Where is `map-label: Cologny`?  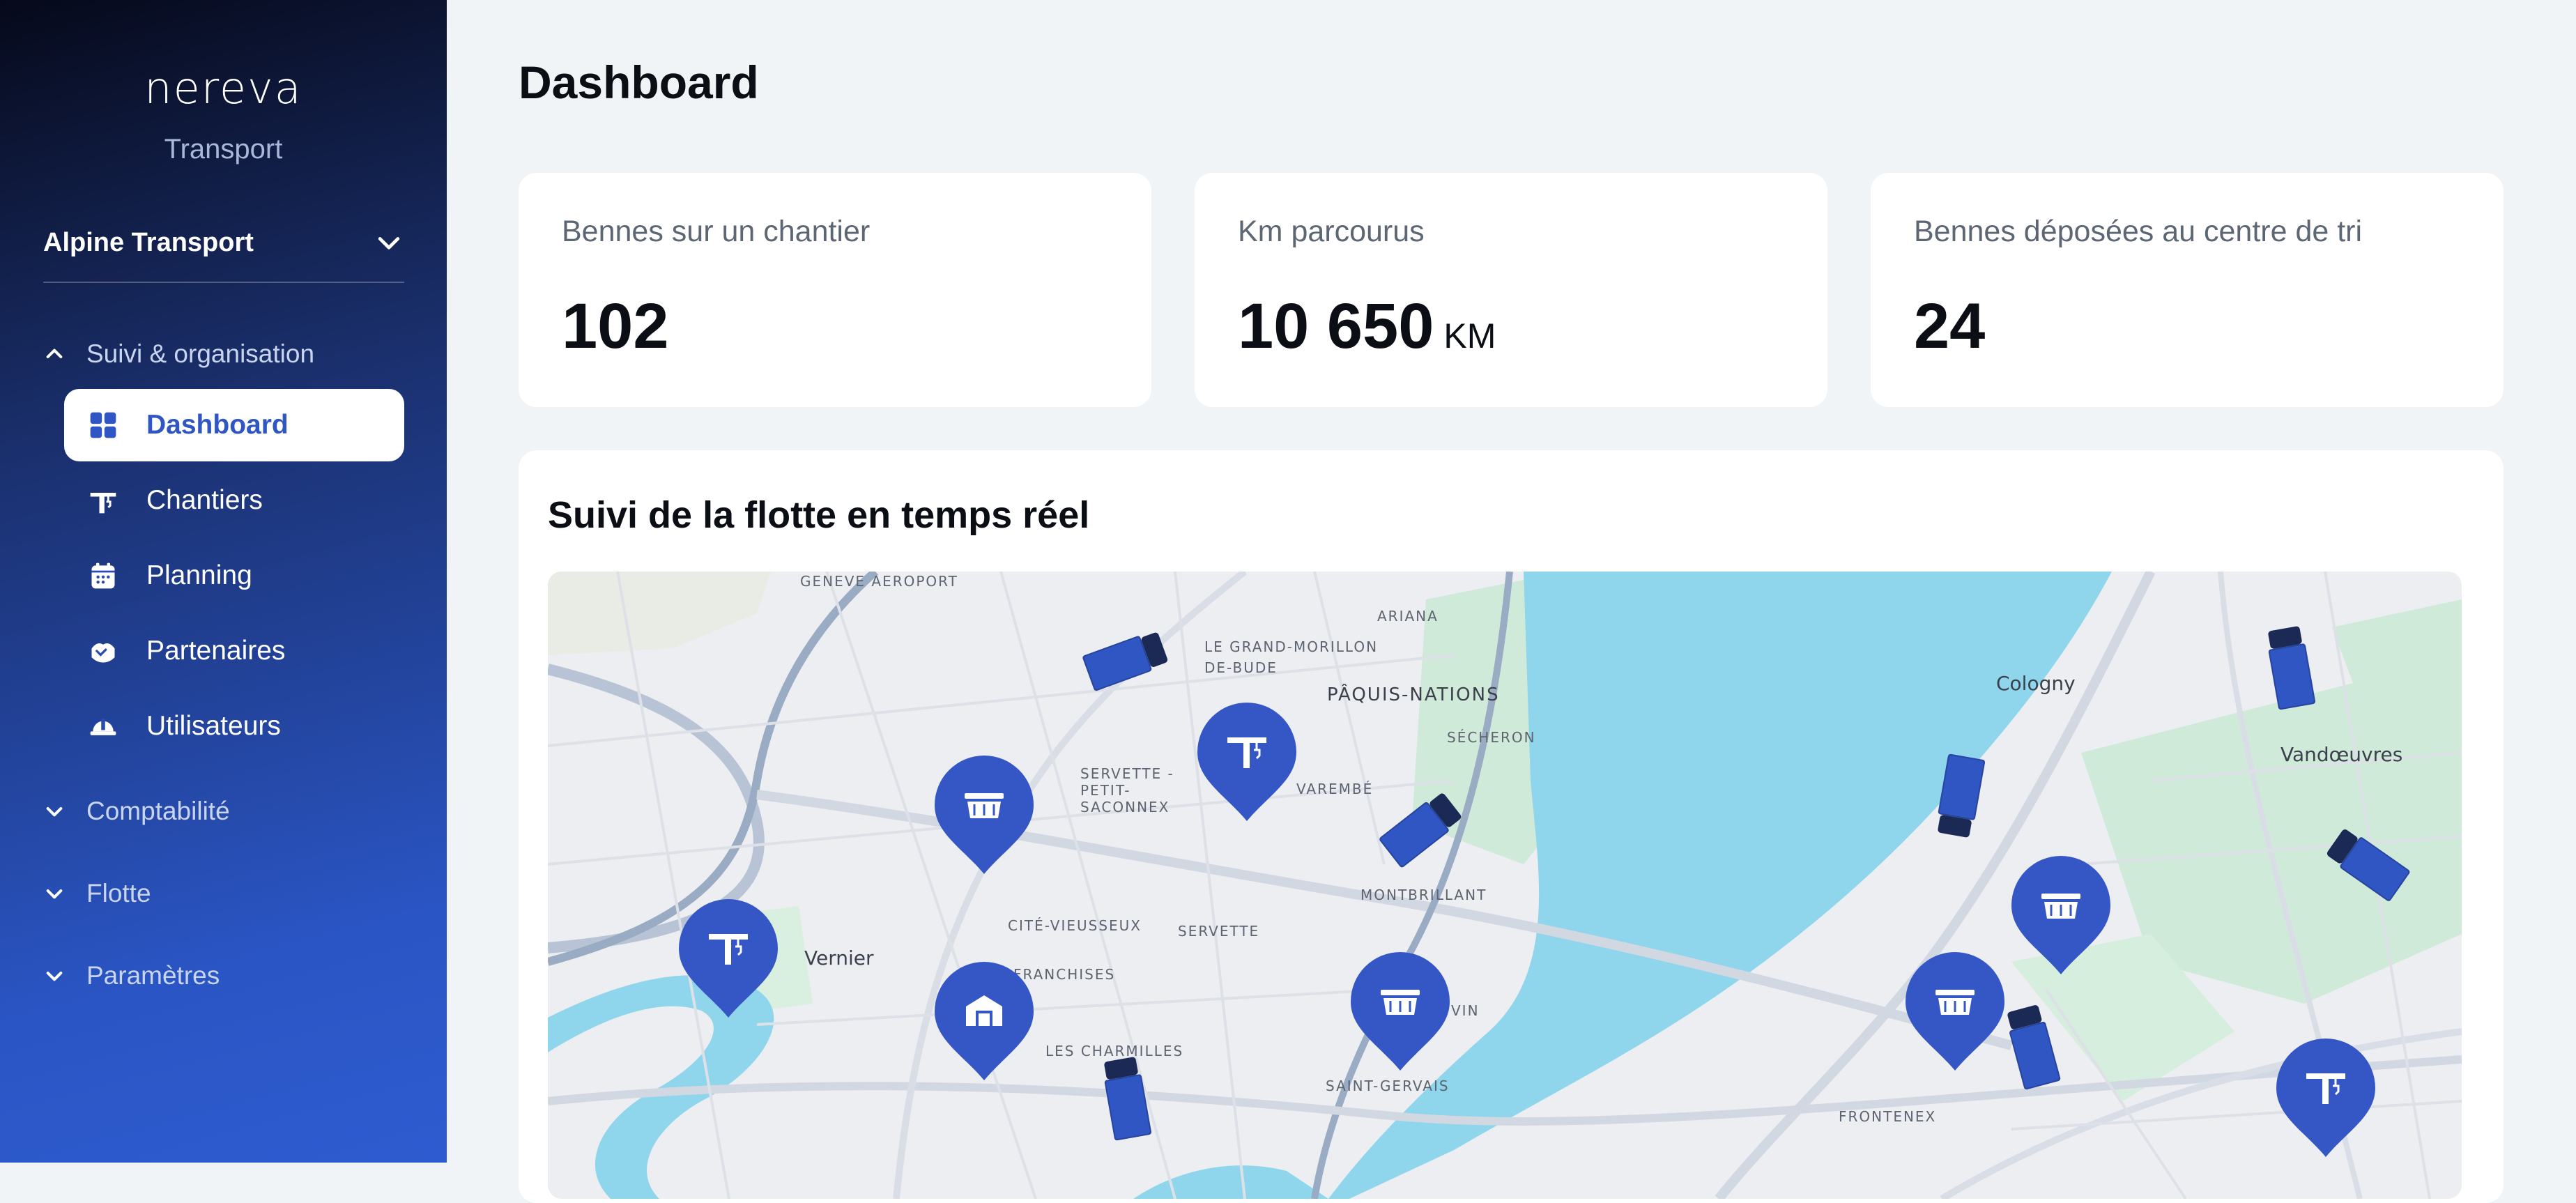 map-label: Cologny is located at coordinates (2036, 684).